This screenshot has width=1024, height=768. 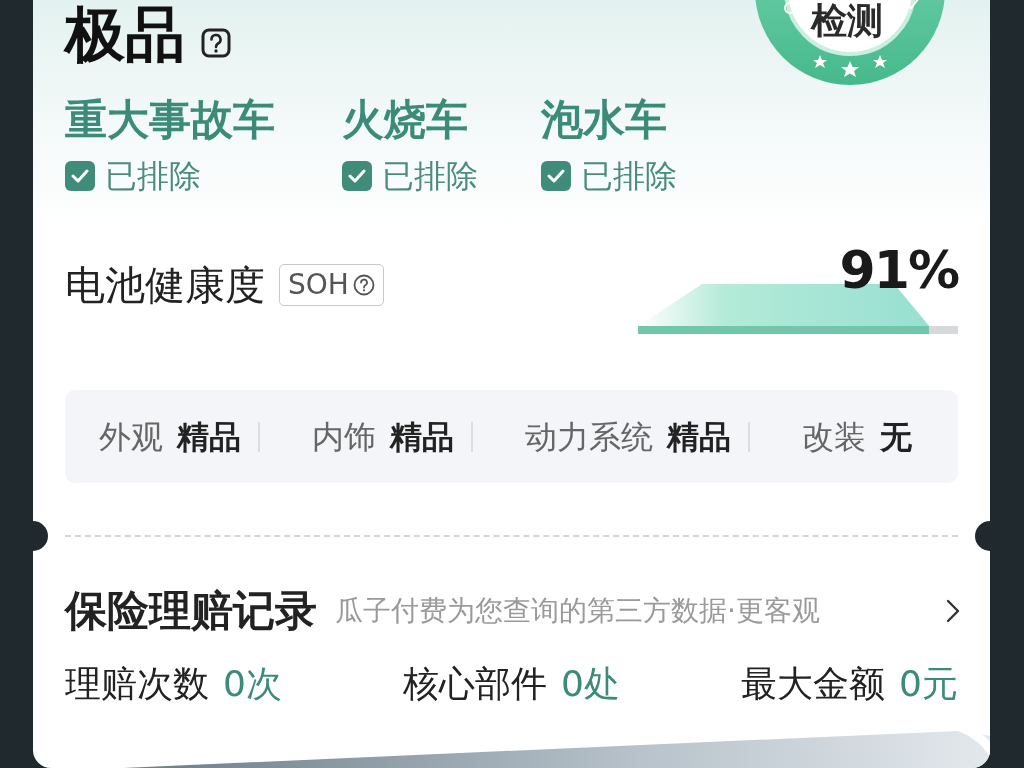 I want to click on section-title: 保险理赔记录, so click(x=191, y=611).